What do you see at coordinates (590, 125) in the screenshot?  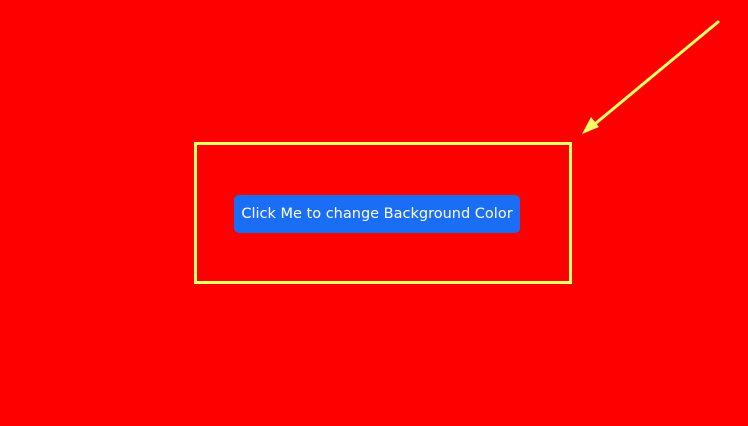 I see `arrow-head` at bounding box center [590, 125].